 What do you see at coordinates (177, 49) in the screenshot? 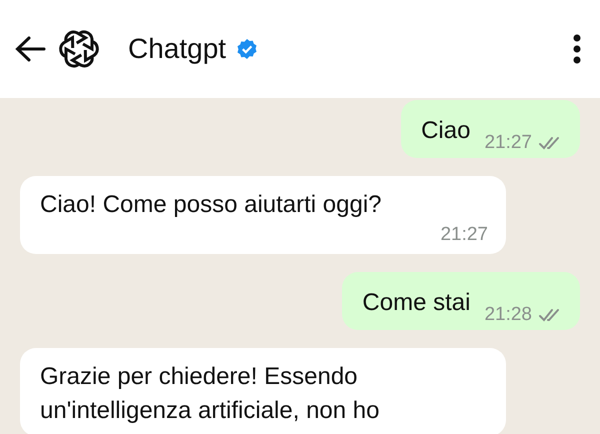
I see `contact-name: Chatgpt` at bounding box center [177, 49].